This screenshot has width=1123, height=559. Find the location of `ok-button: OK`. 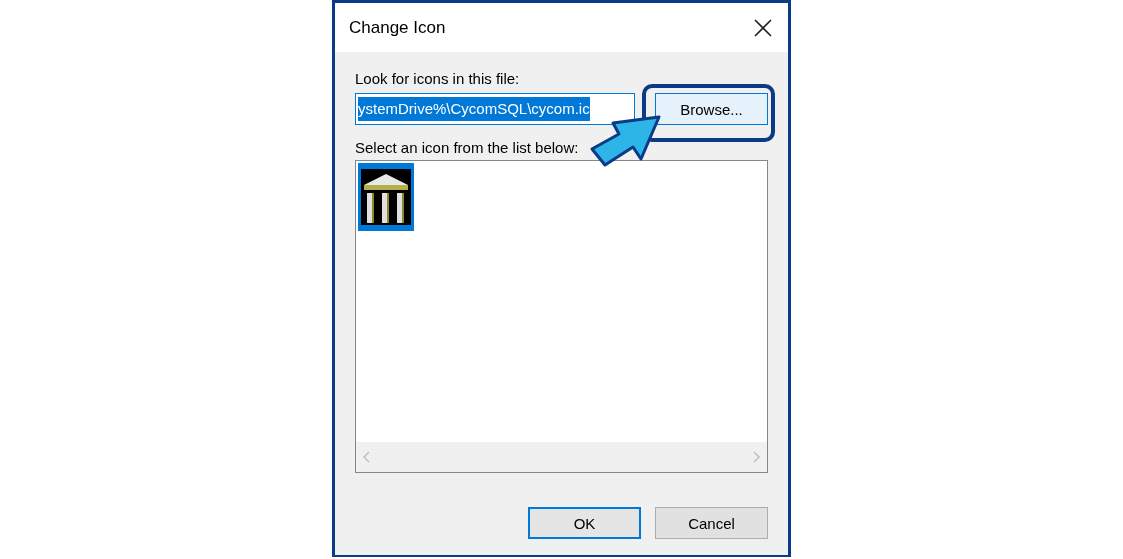

ok-button: OK is located at coordinates (584, 523).